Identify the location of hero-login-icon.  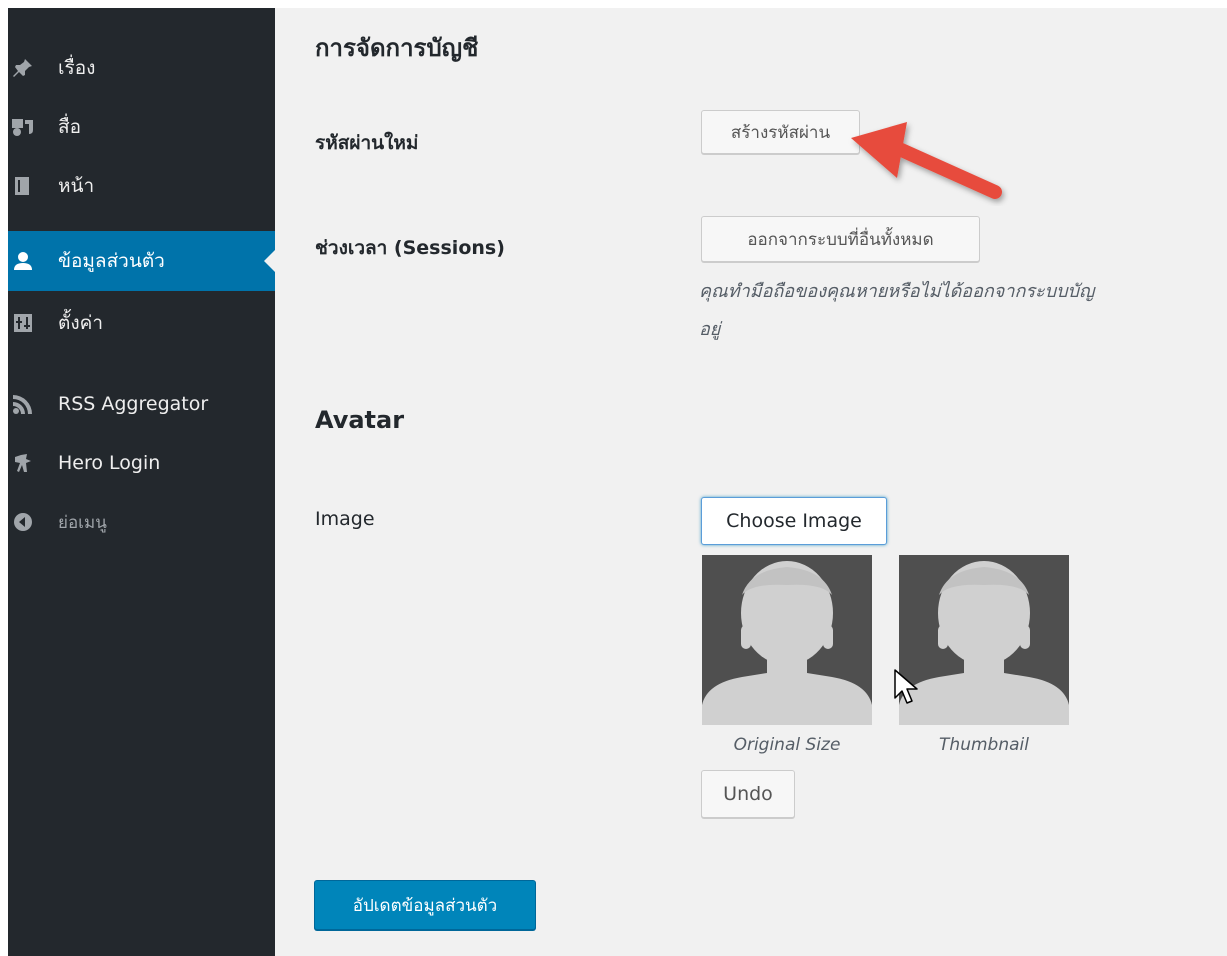
(23, 463).